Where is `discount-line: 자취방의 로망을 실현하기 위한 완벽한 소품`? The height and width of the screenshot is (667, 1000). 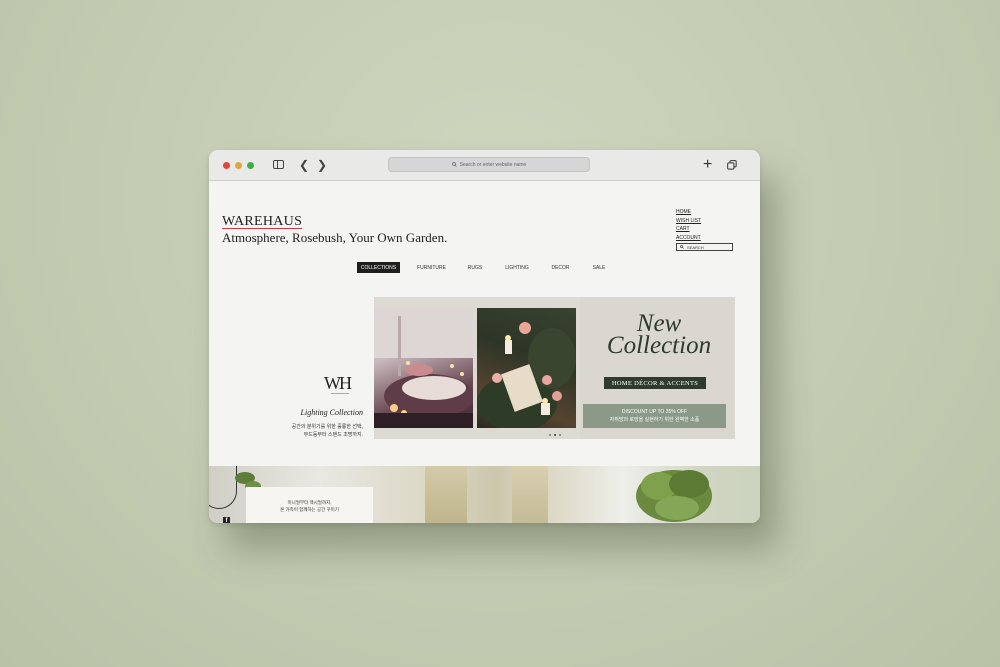
discount-line: 자취방의 로망을 실현하기 위한 완벽한 소품 is located at coordinates (654, 420).